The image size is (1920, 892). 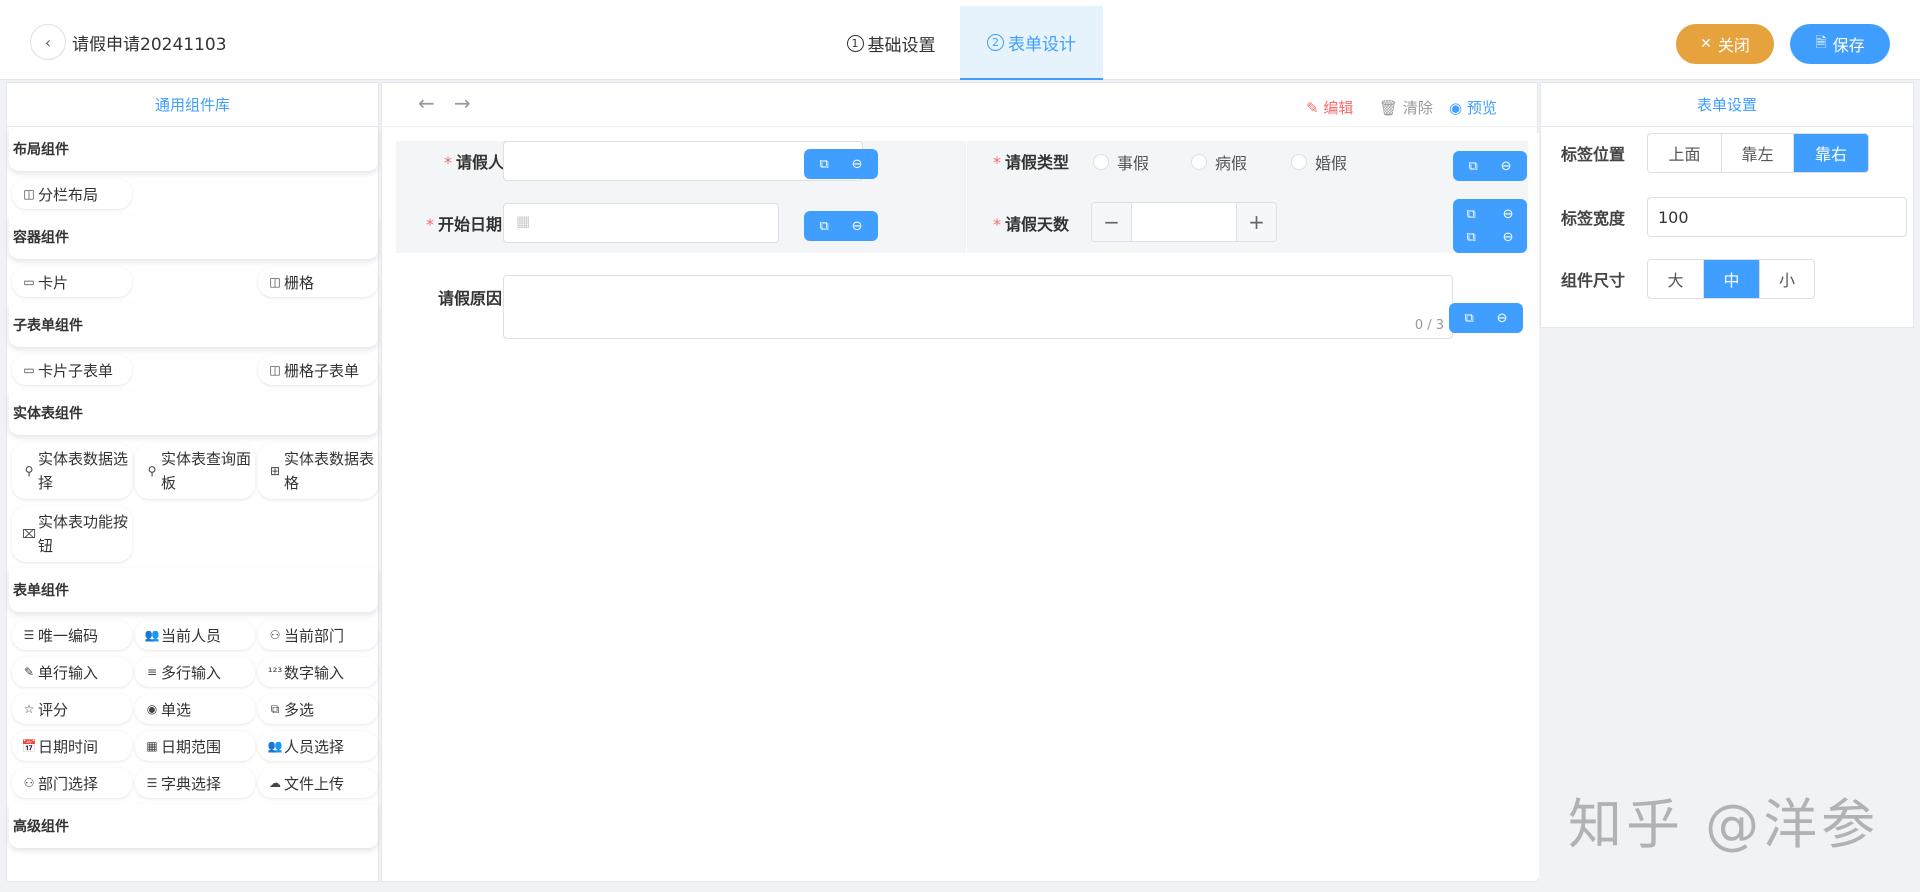 I want to click on calendar-clock-icon: 📅, so click(x=29, y=746).